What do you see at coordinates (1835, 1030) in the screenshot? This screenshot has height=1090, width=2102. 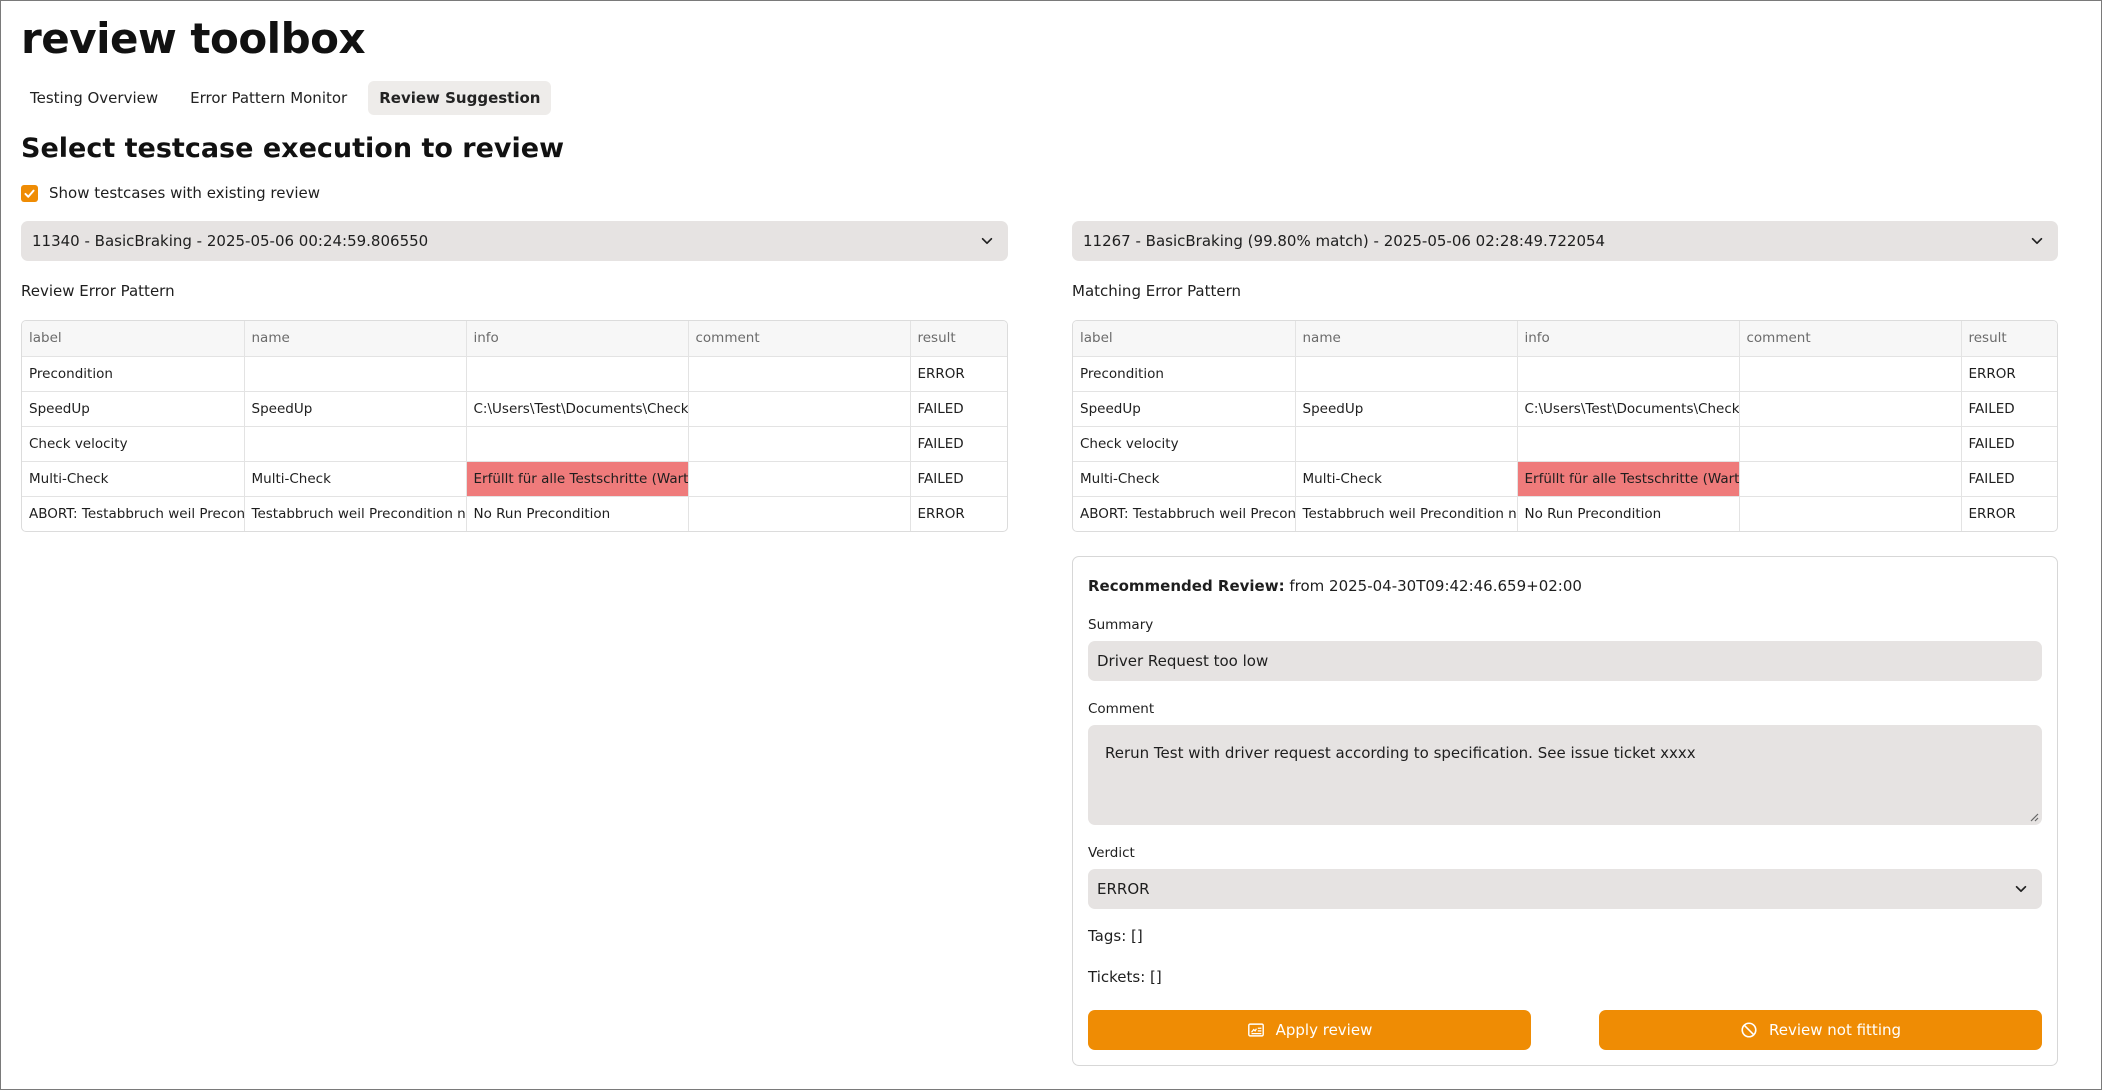 I see `review-not-fitting-label: Review not fitting` at bounding box center [1835, 1030].